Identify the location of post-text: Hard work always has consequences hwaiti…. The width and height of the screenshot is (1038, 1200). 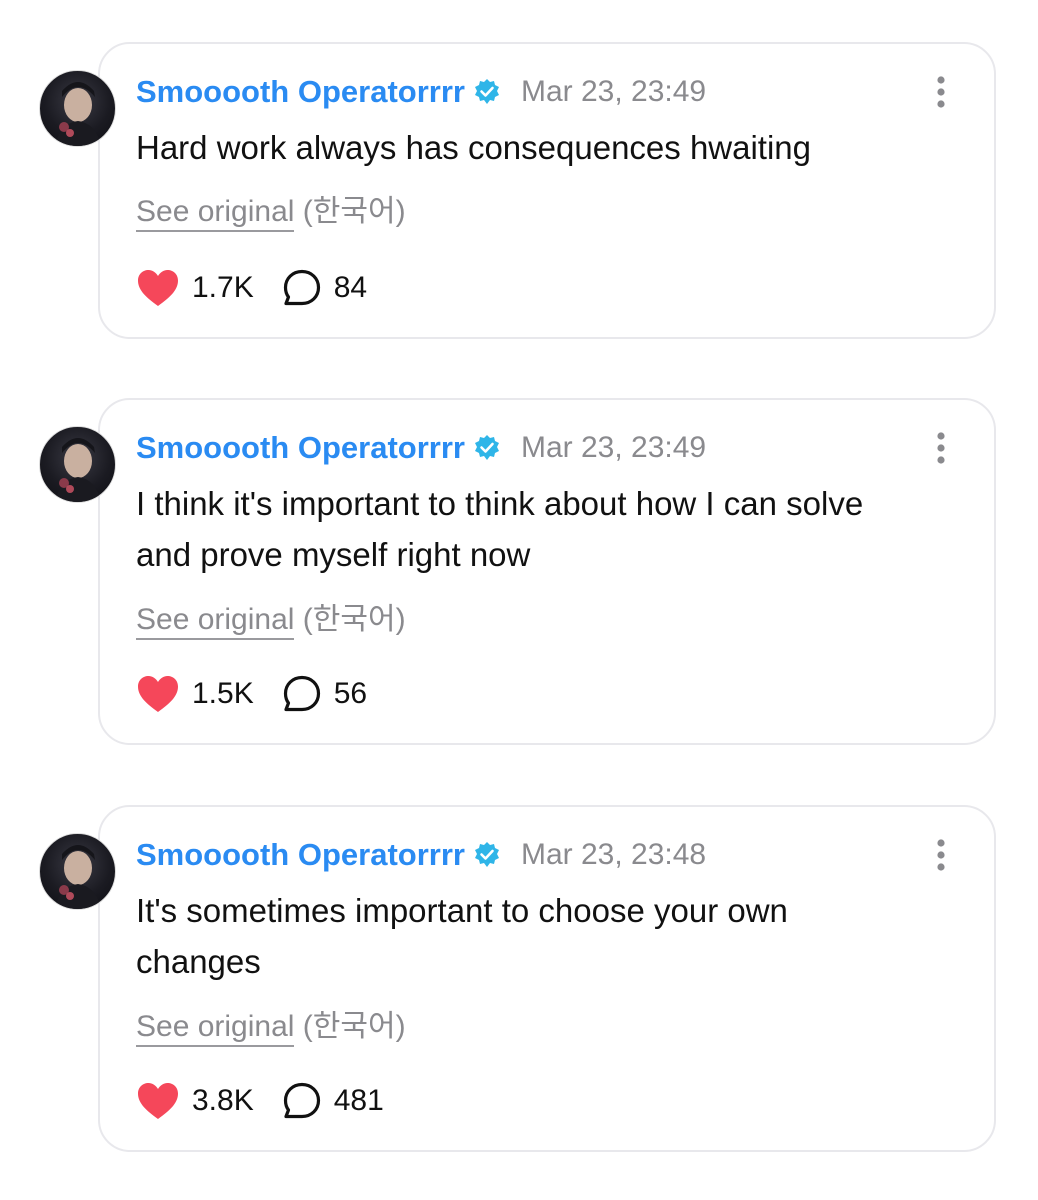
(474, 147).